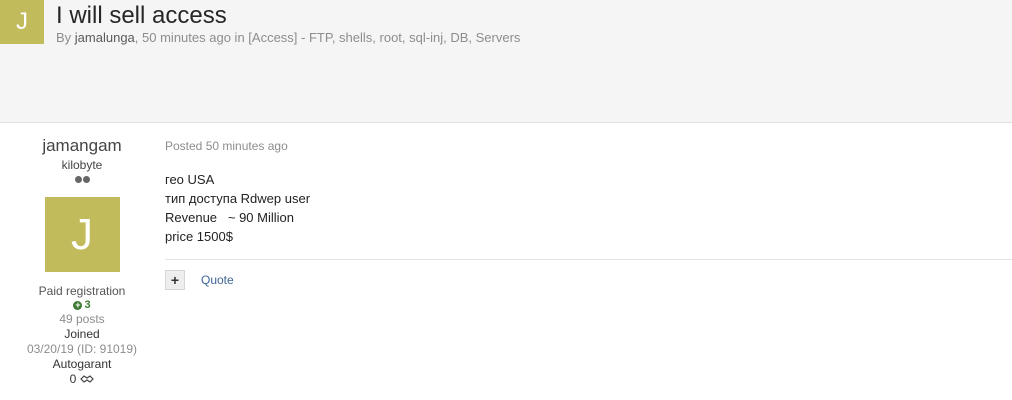  I want to click on topic-title: I will sell access, so click(141, 15).